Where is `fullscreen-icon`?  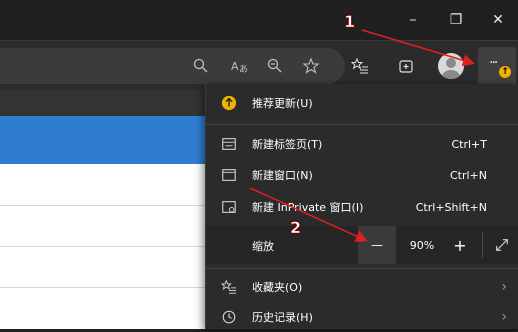 fullscreen-icon is located at coordinates (502, 245).